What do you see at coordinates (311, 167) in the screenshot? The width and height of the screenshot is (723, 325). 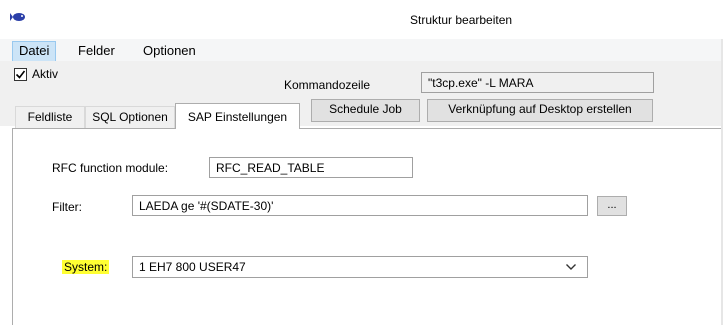 I see `rfc-function-module-input: RFC_READ_TABLE` at bounding box center [311, 167].